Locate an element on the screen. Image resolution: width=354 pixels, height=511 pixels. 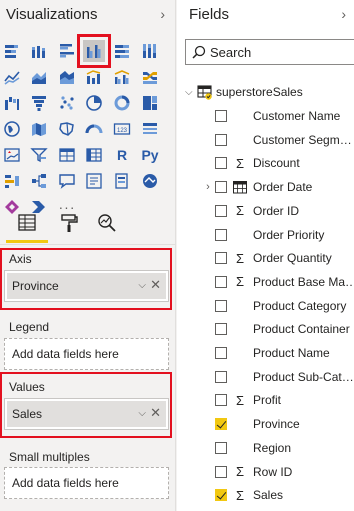
area-chart-icon is located at coordinates (39, 77).